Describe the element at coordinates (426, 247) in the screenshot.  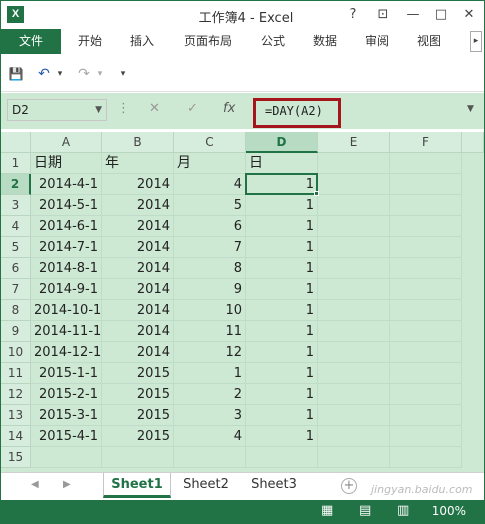
I see `cell-f5` at that location.